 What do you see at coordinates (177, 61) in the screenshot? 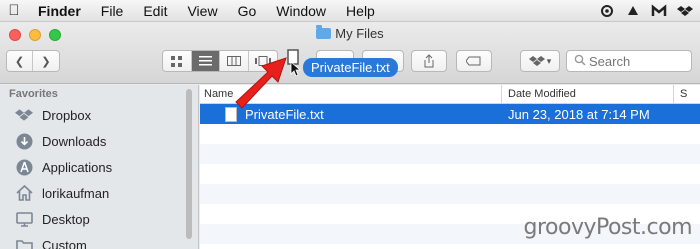
I see `icon-view-button` at bounding box center [177, 61].